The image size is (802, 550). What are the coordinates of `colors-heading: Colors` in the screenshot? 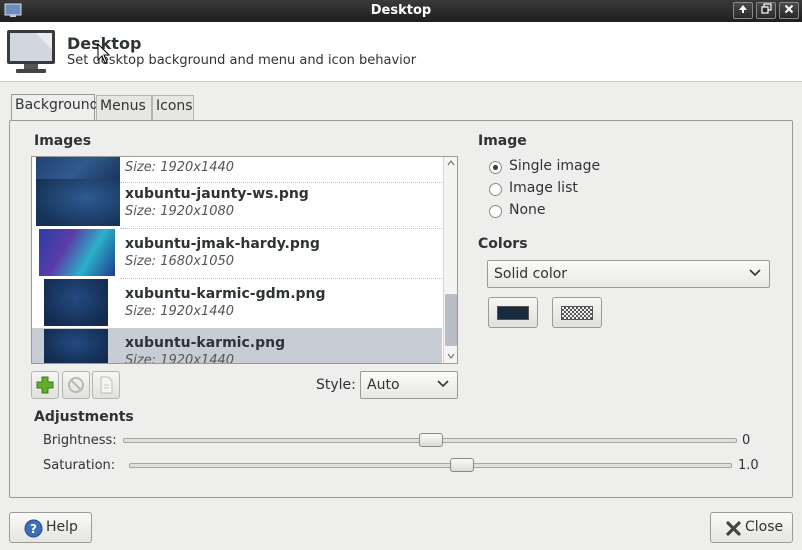 It's located at (503, 244).